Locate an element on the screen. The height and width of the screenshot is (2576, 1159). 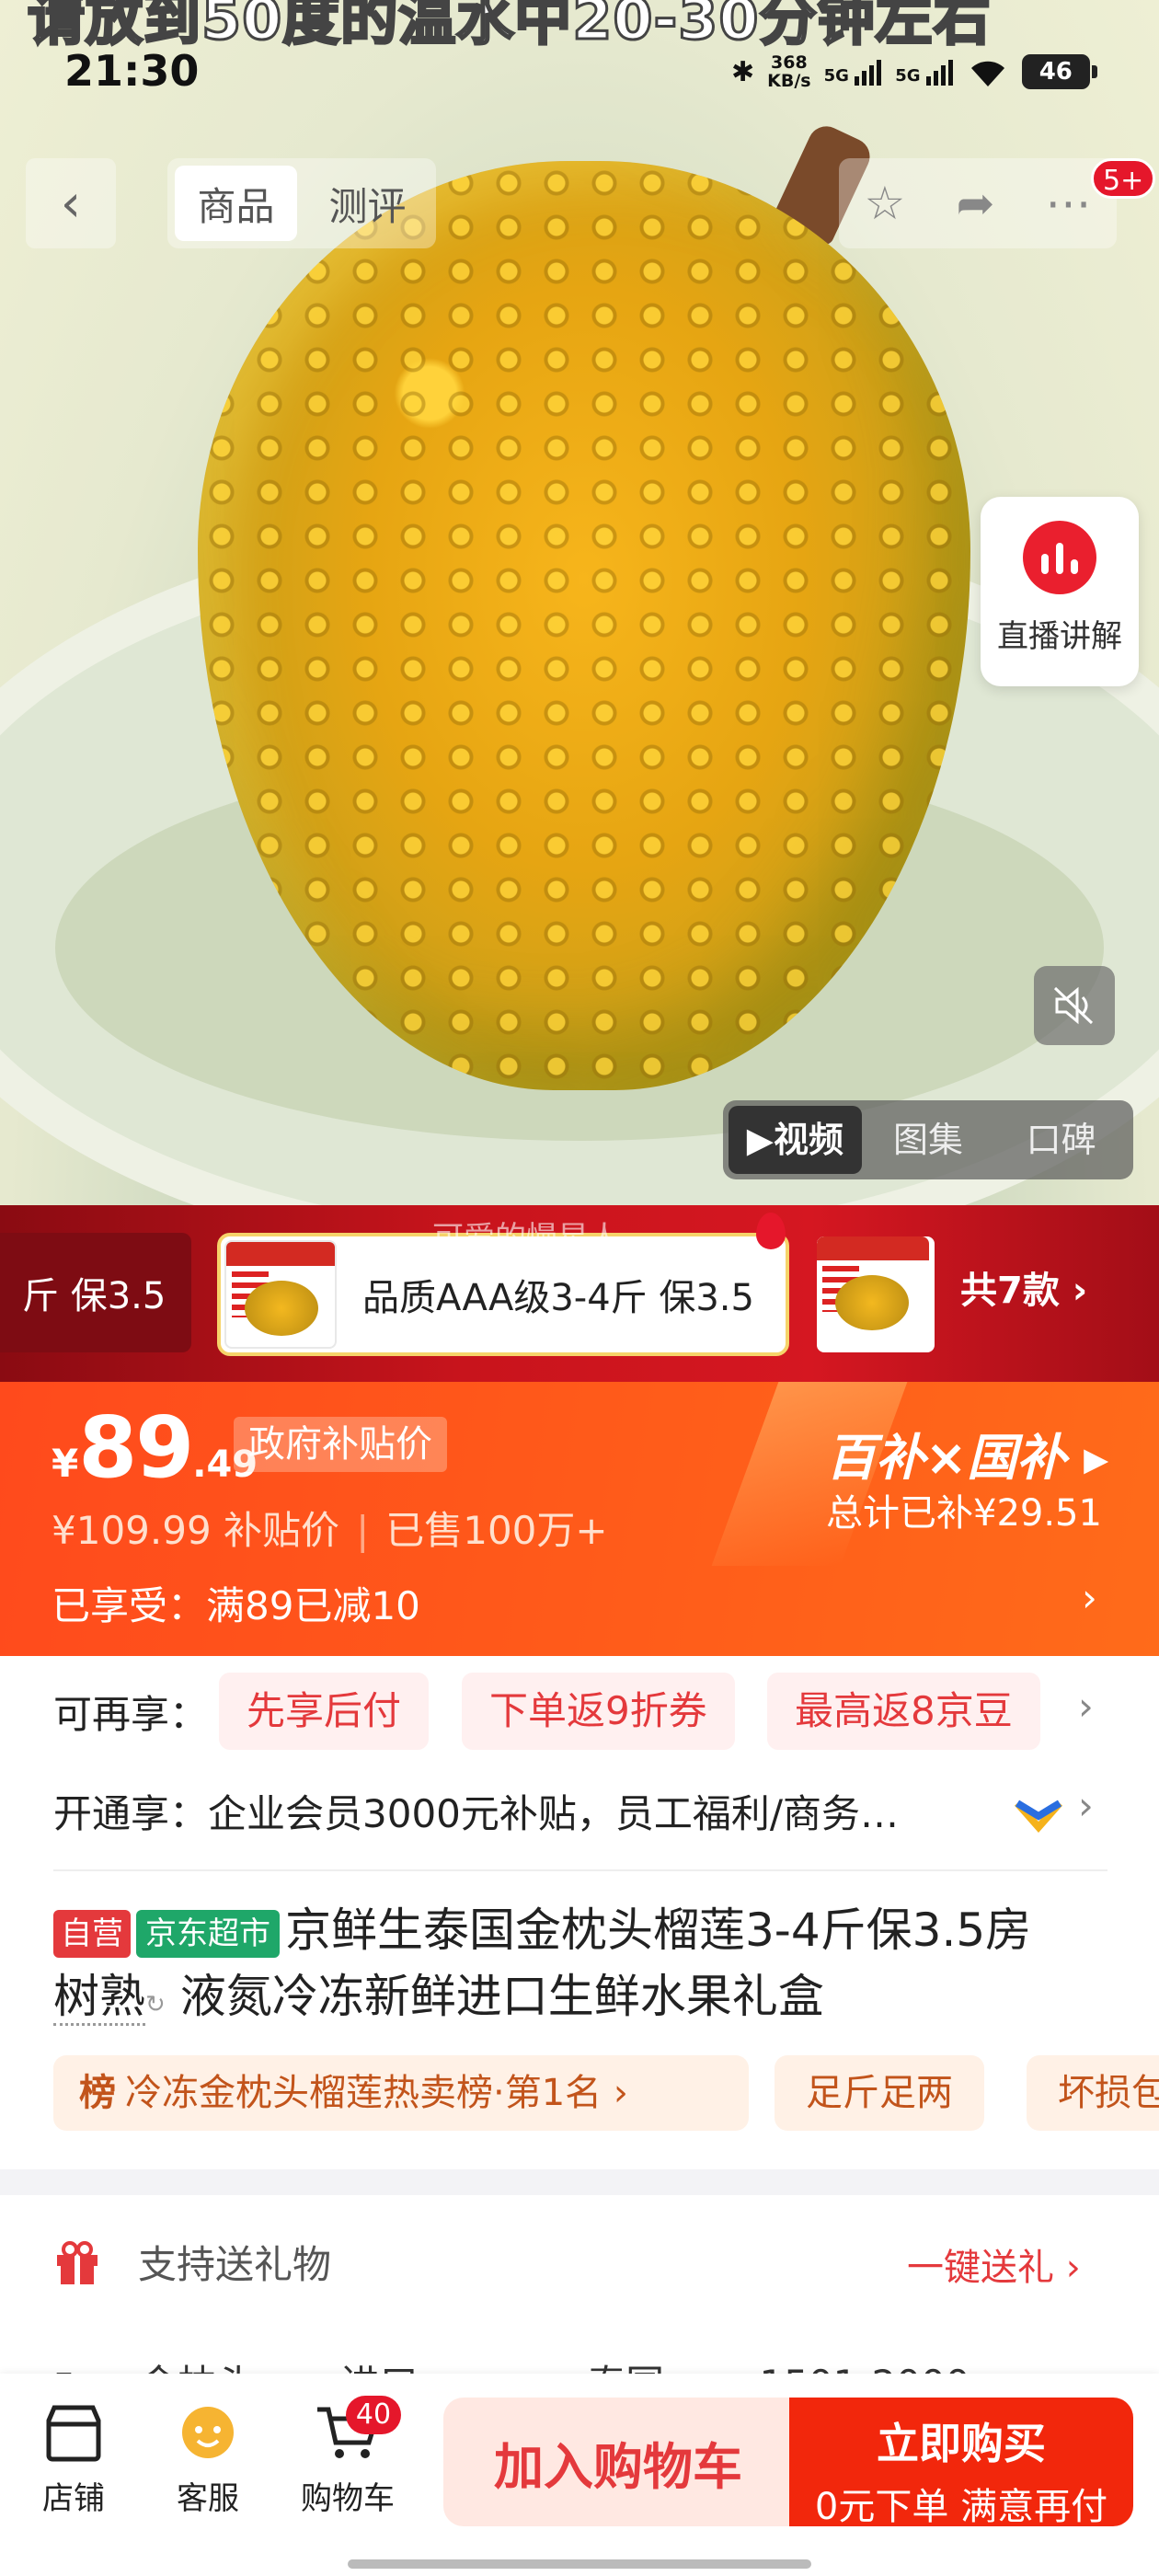
vip-icon is located at coordinates (1038, 1816).